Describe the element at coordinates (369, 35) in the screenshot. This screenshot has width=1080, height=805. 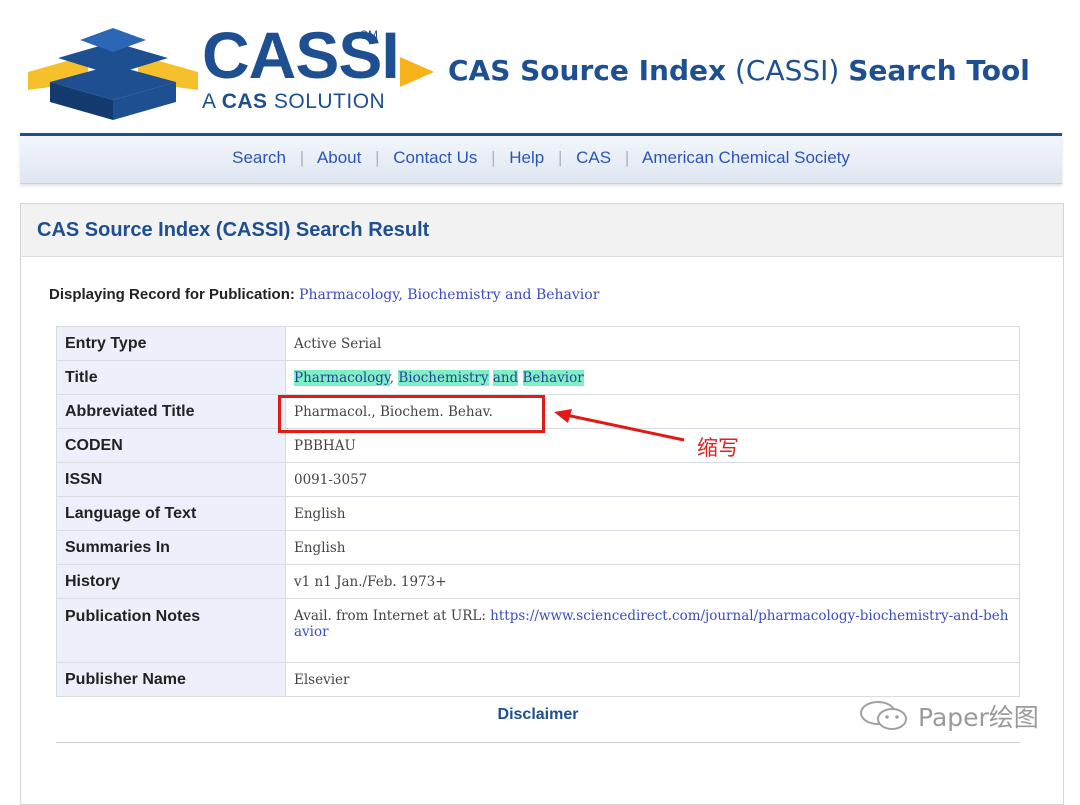
I see `service-mark: SM` at that location.